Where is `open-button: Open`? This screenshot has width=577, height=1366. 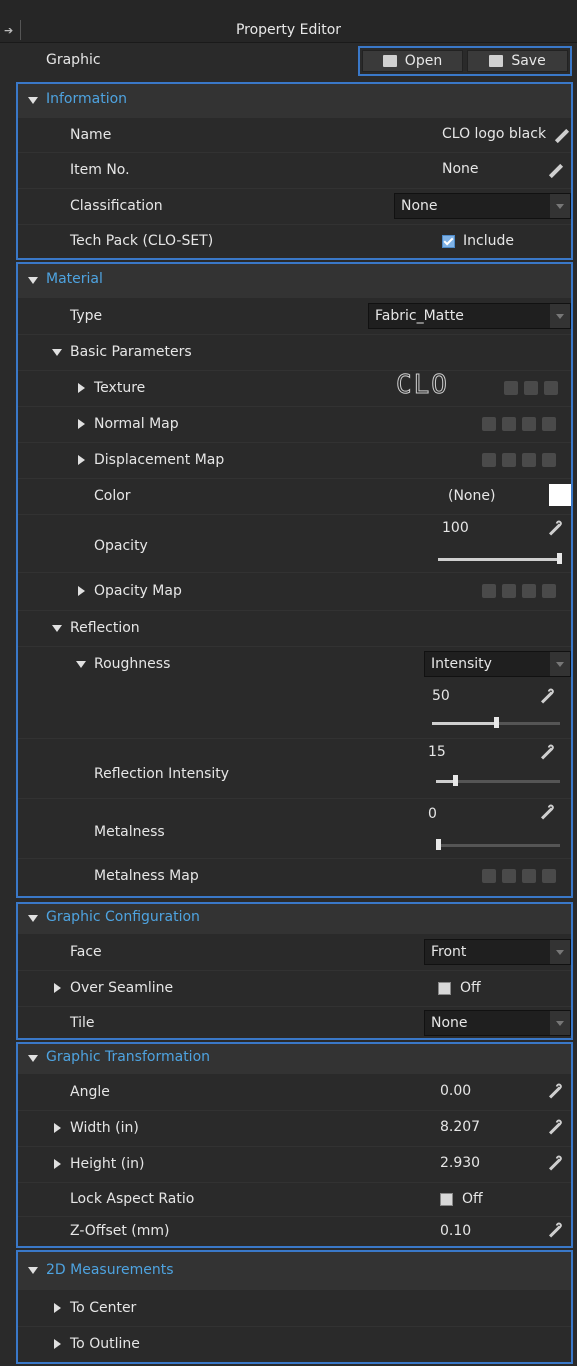 open-button: Open is located at coordinates (412, 61).